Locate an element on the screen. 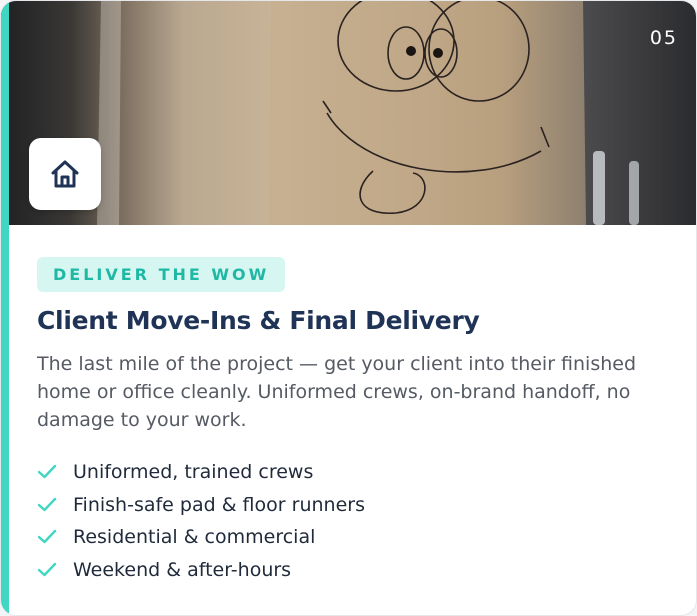 This screenshot has width=697, height=616. card-title: Client Move-Ins & Final Delivery is located at coordinates (258, 320).